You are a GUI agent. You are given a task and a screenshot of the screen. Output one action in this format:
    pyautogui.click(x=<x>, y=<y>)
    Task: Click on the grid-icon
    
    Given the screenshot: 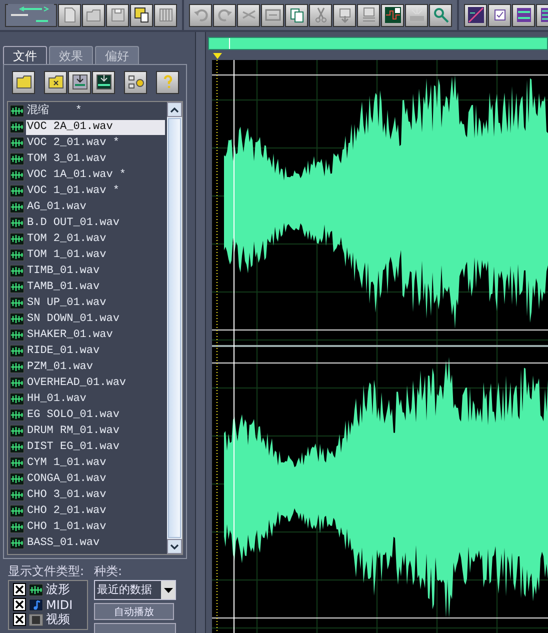 What is the action you would take?
    pyautogui.click(x=165, y=15)
    